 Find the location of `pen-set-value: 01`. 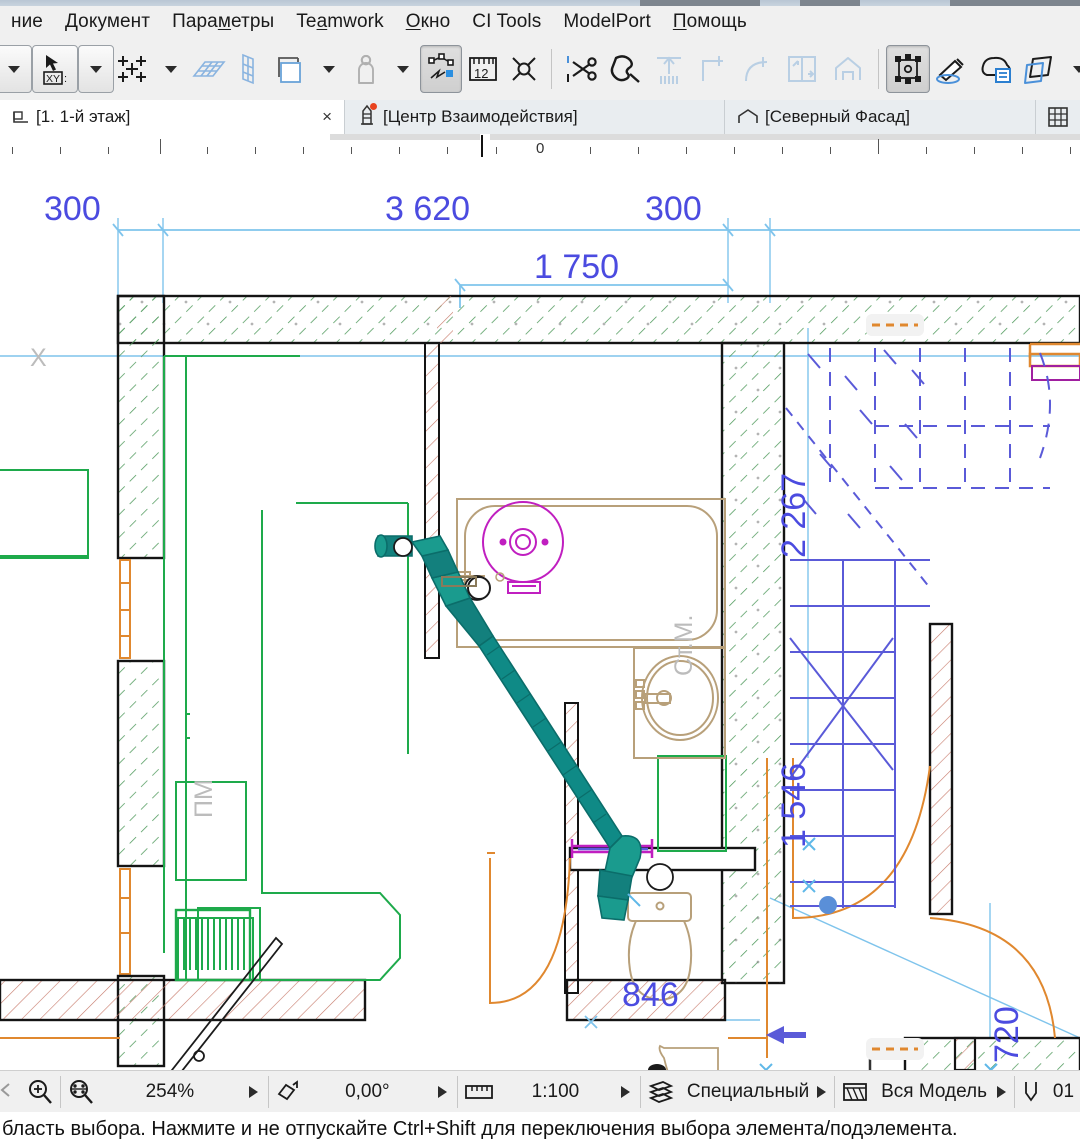

pen-set-value: 01 is located at coordinates (1063, 1092).